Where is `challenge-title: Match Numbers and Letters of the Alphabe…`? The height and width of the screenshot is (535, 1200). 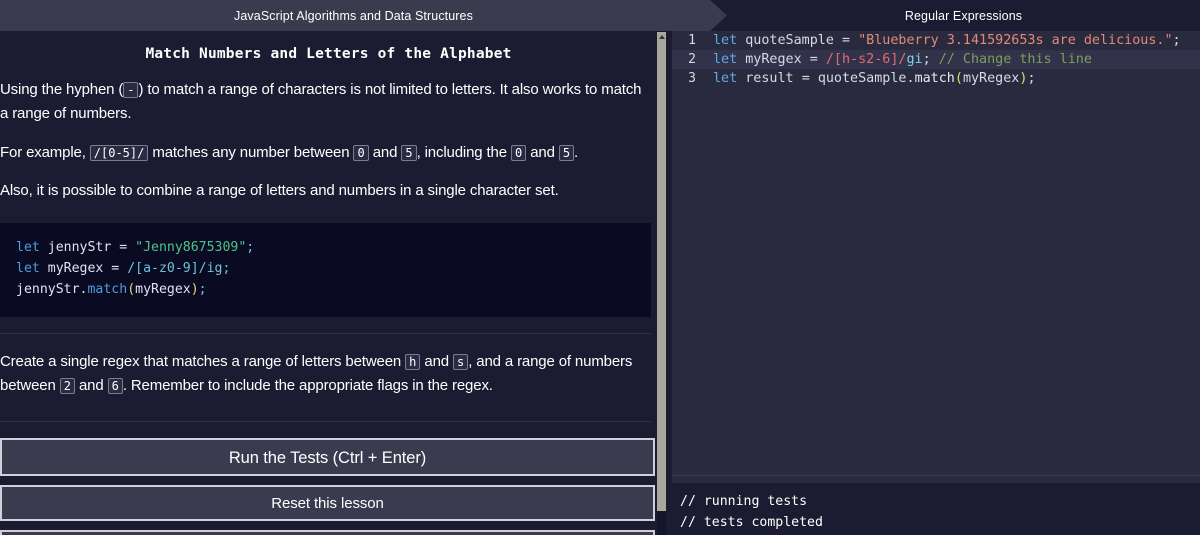
challenge-title: Match Numbers and Letters of the Alphabe… is located at coordinates (328, 54).